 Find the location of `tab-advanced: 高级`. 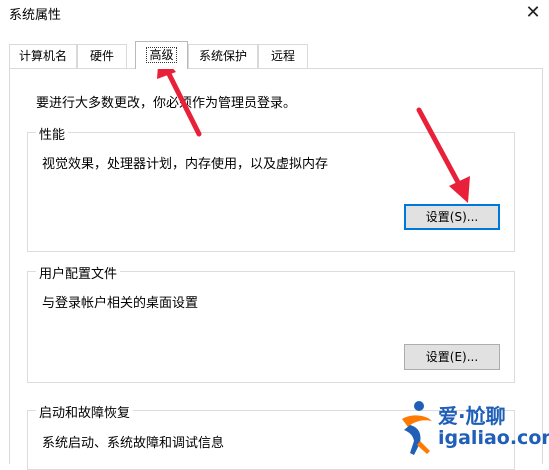

tab-advanced: 高级 is located at coordinates (161, 55).